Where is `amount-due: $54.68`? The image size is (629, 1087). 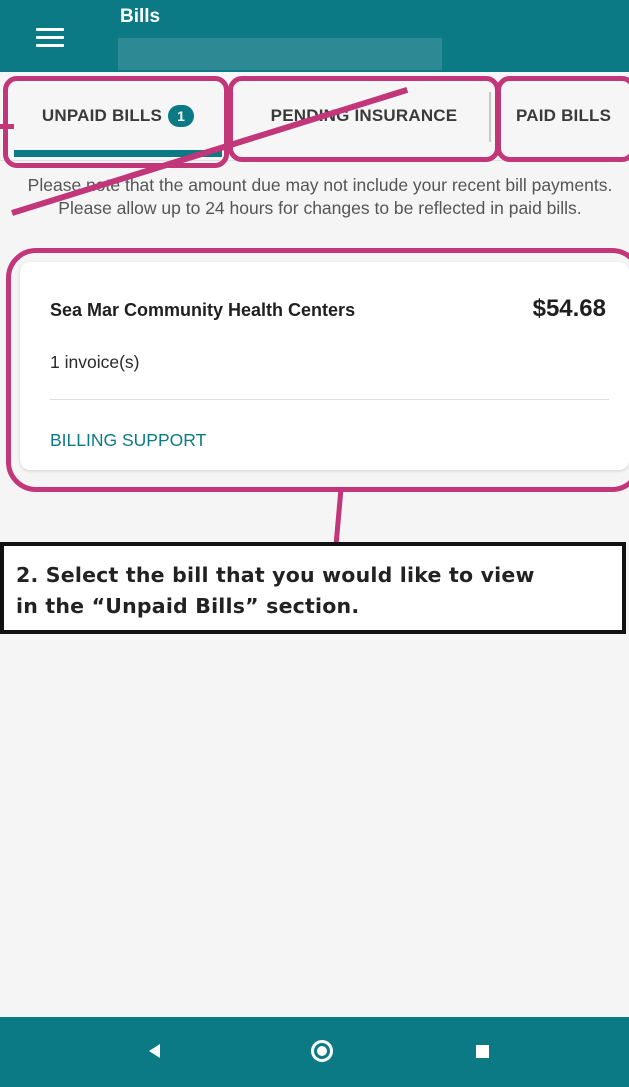 amount-due: $54.68 is located at coordinates (569, 308).